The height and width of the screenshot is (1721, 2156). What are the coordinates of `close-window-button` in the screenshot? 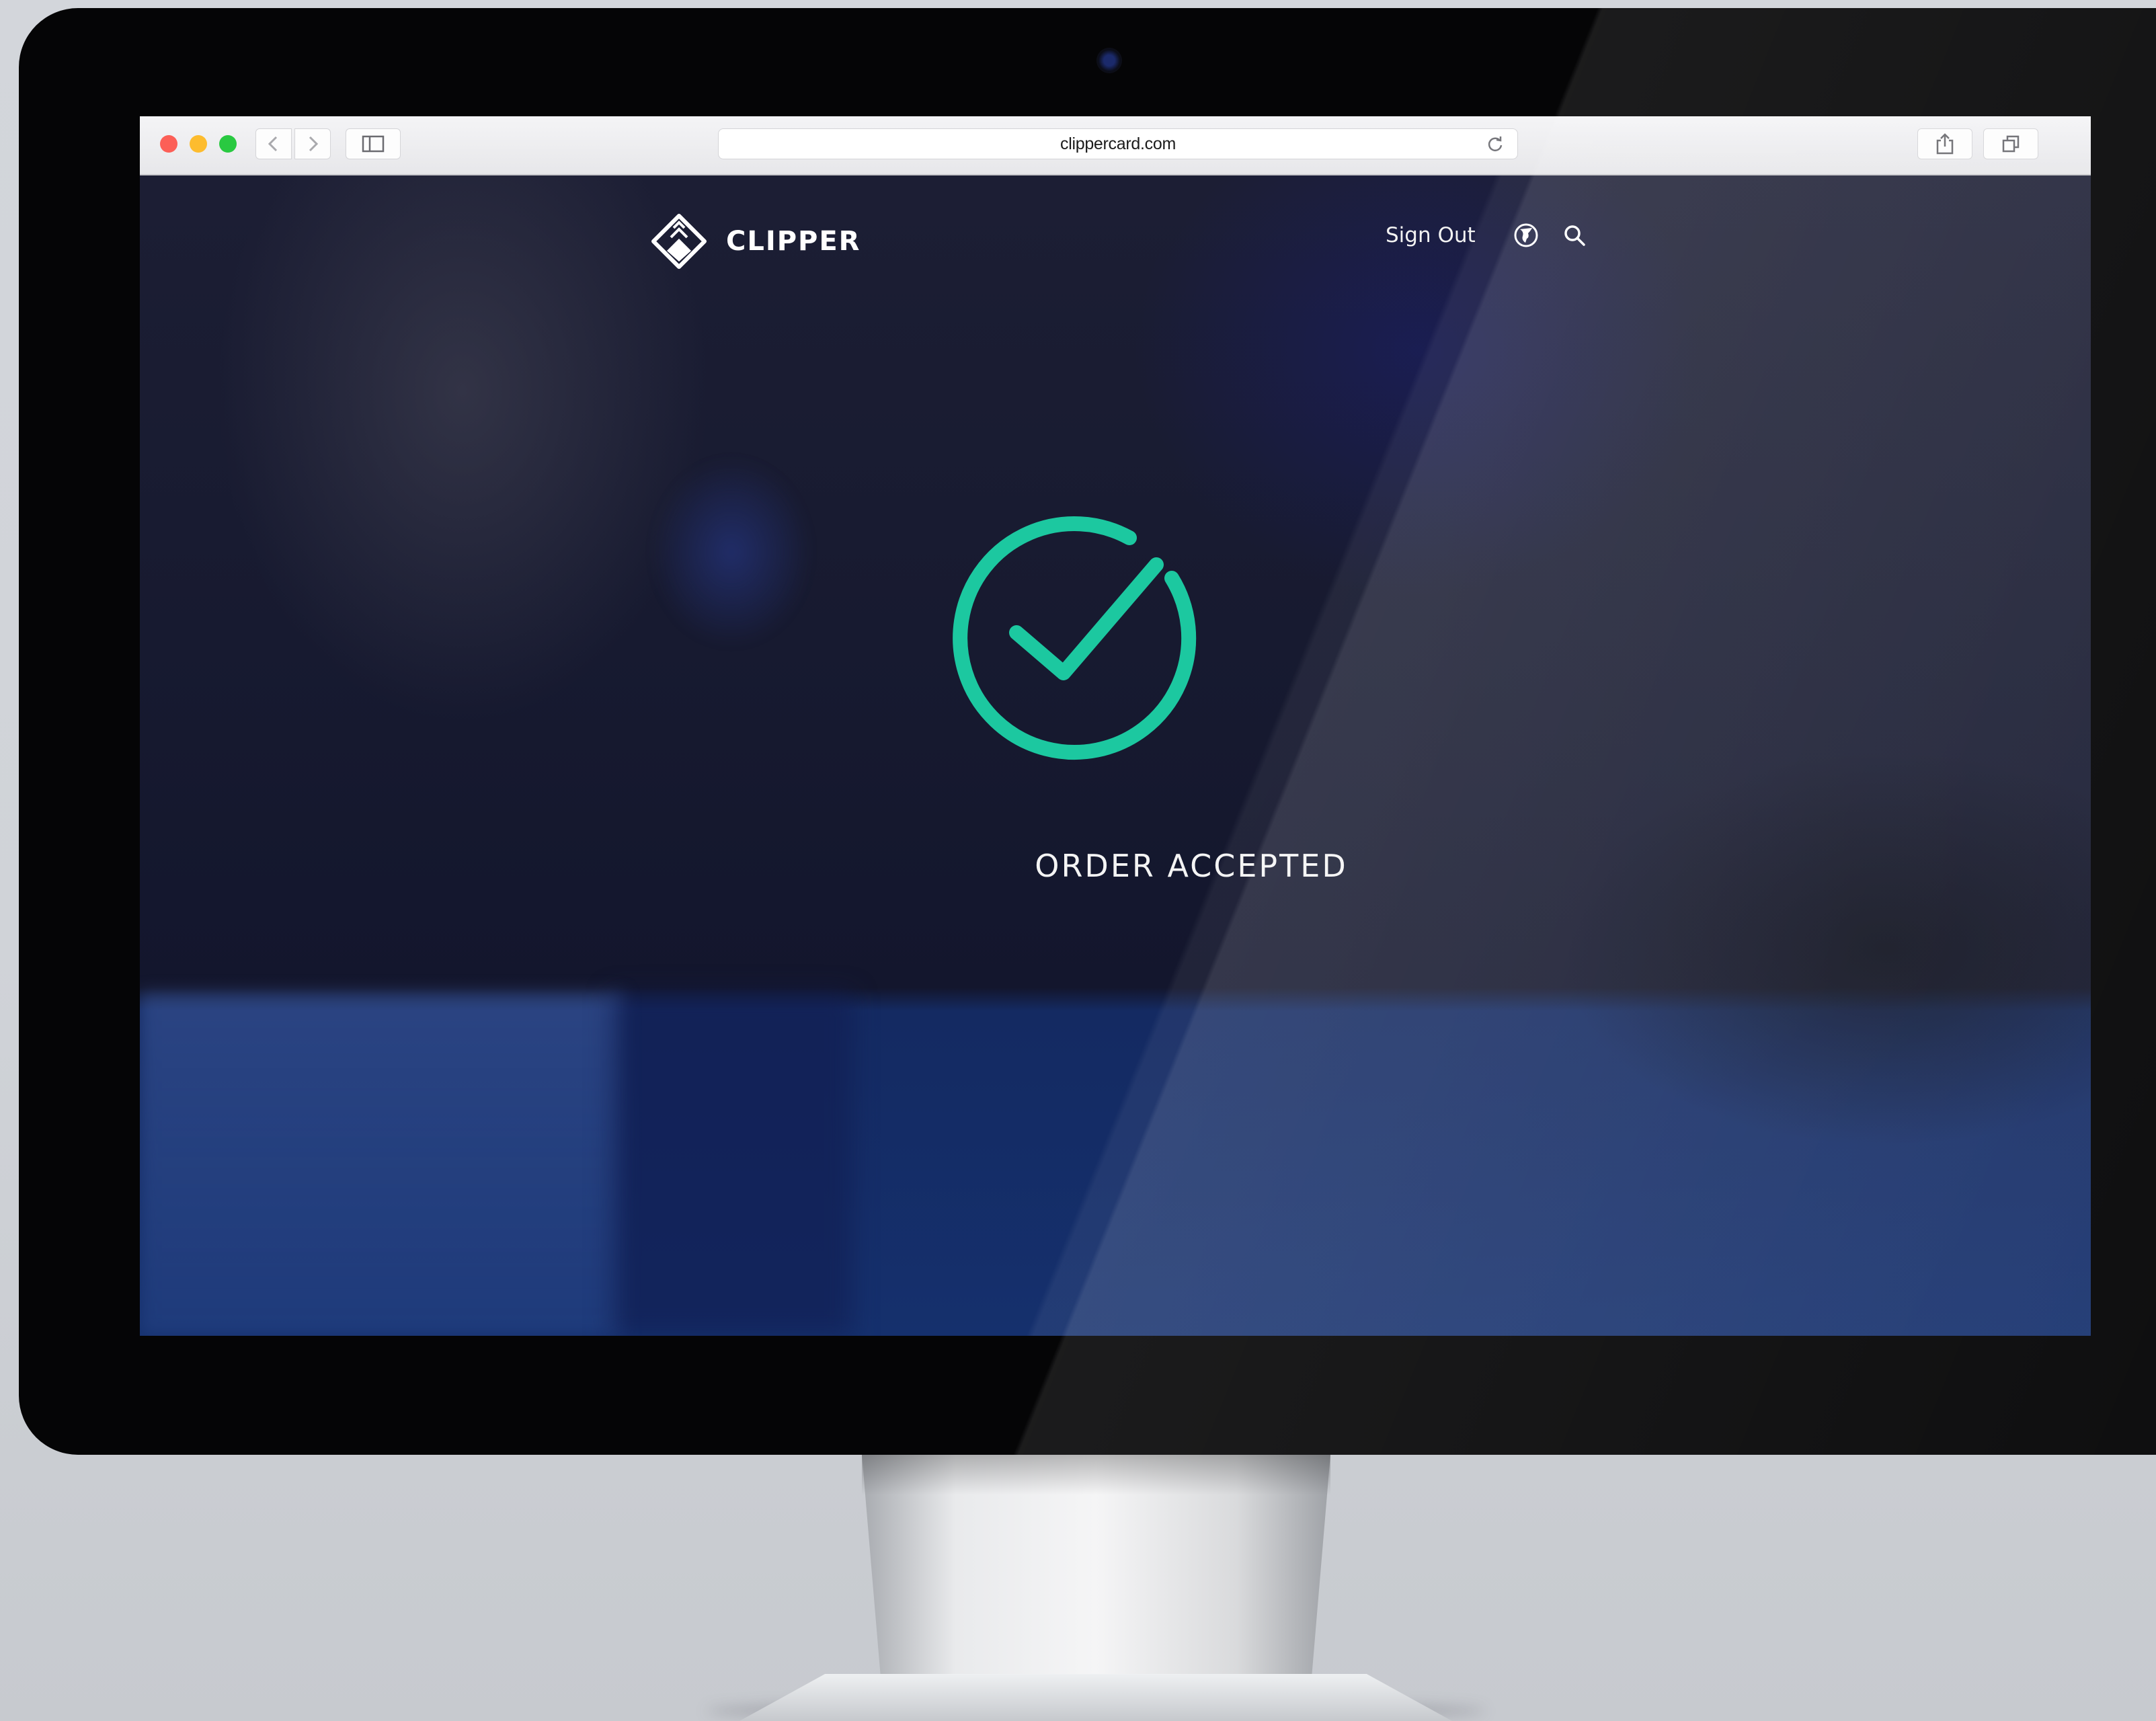 It's located at (168, 144).